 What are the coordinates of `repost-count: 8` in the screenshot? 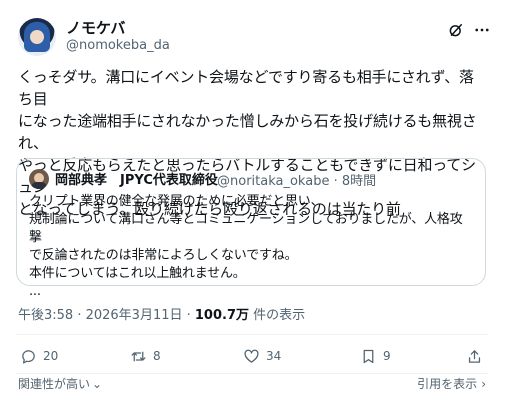 It's located at (157, 356).